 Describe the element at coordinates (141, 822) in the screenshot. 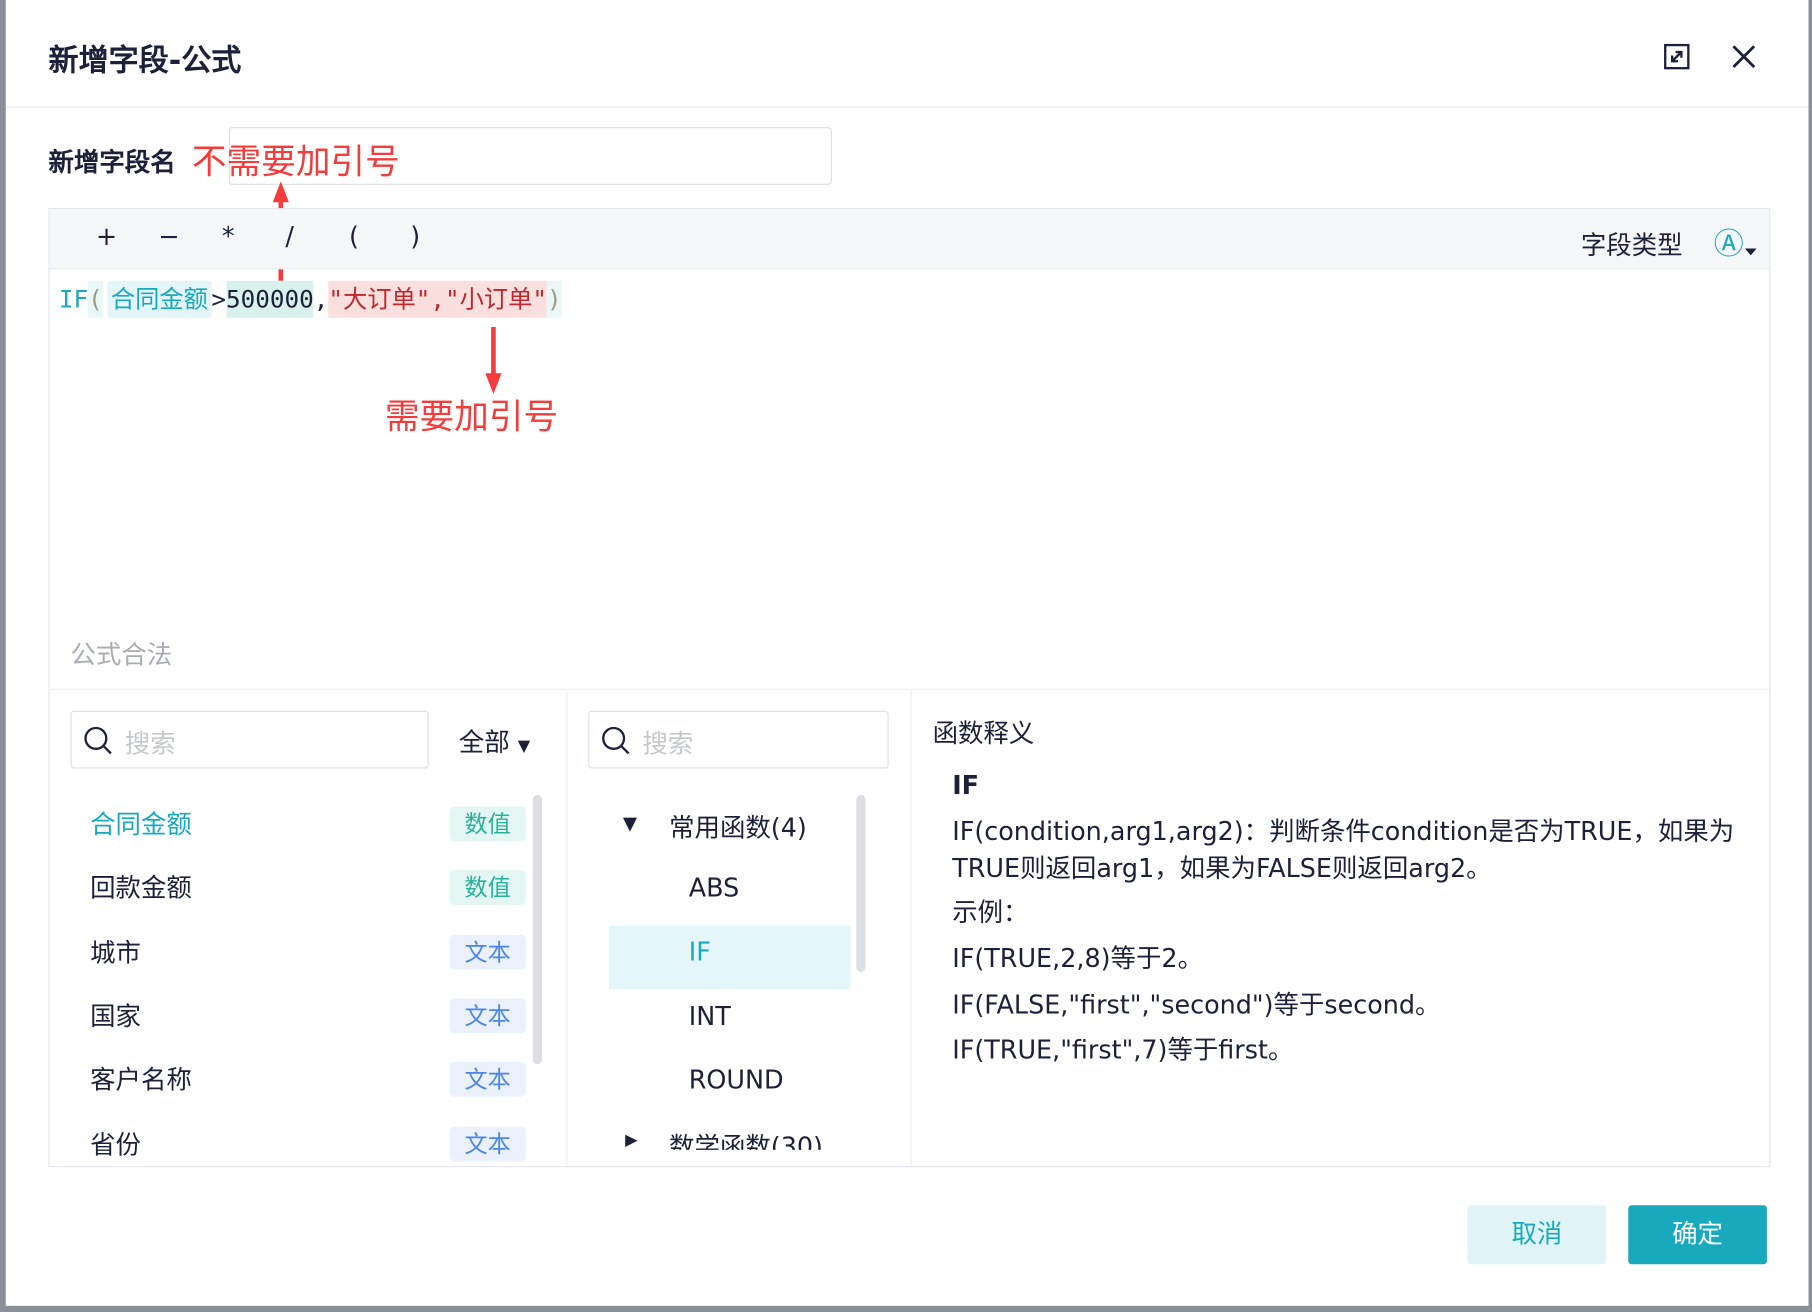

I see `field-item: 合同金额` at that location.